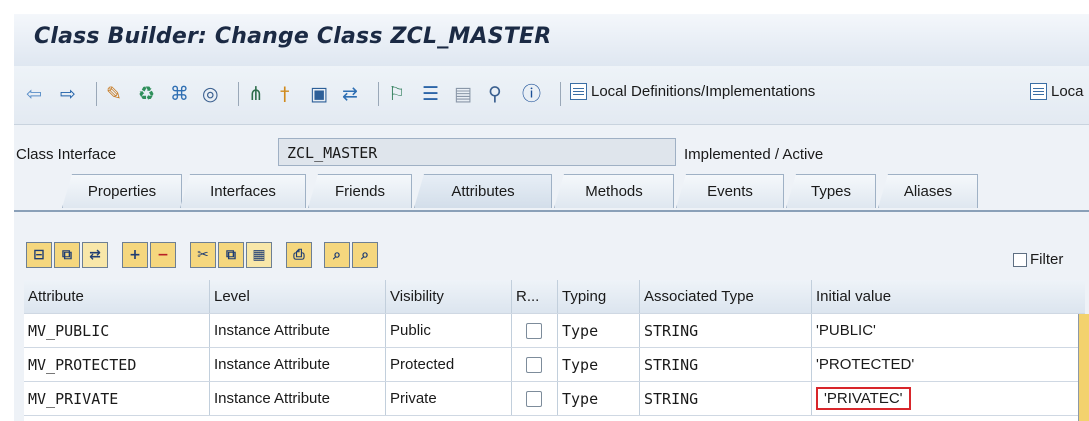  I want to click on title-bar: Class Builder: Change Class ZCL_MASTER, so click(551, 40).